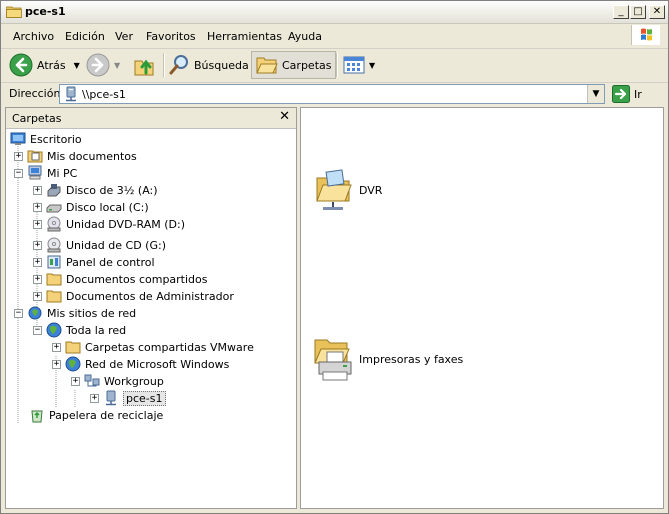 This screenshot has height=514, width=669. Describe the element at coordinates (150, 296) in the screenshot. I see `tree-label: Documentos de Administrador` at that location.